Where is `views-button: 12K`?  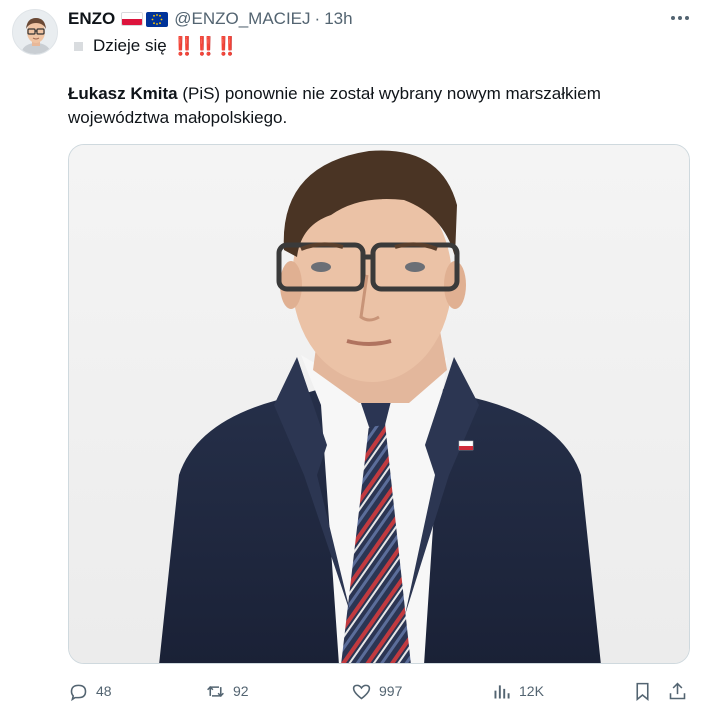
views-button: 12K is located at coordinates (517, 691).